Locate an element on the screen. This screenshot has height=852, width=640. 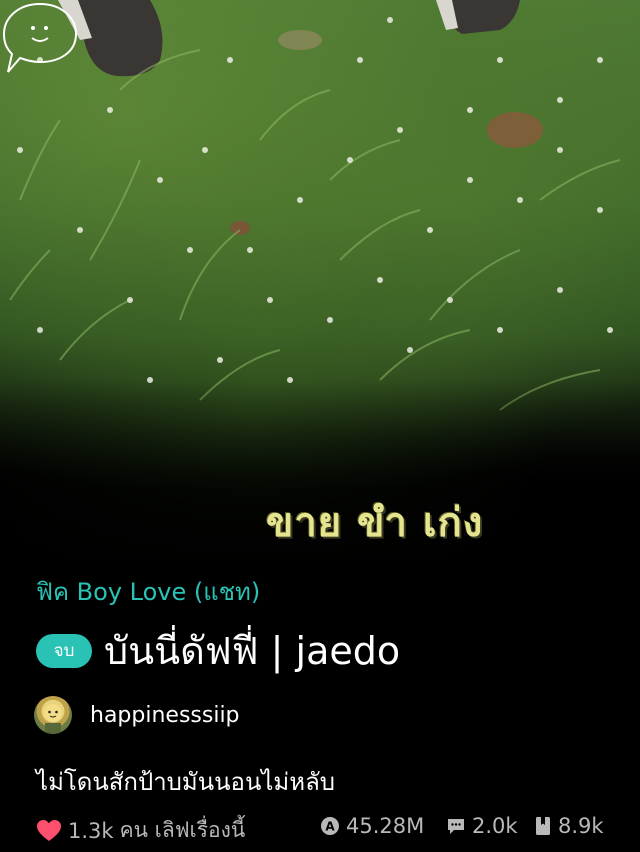
views-stat: A 45.28M is located at coordinates (372, 826).